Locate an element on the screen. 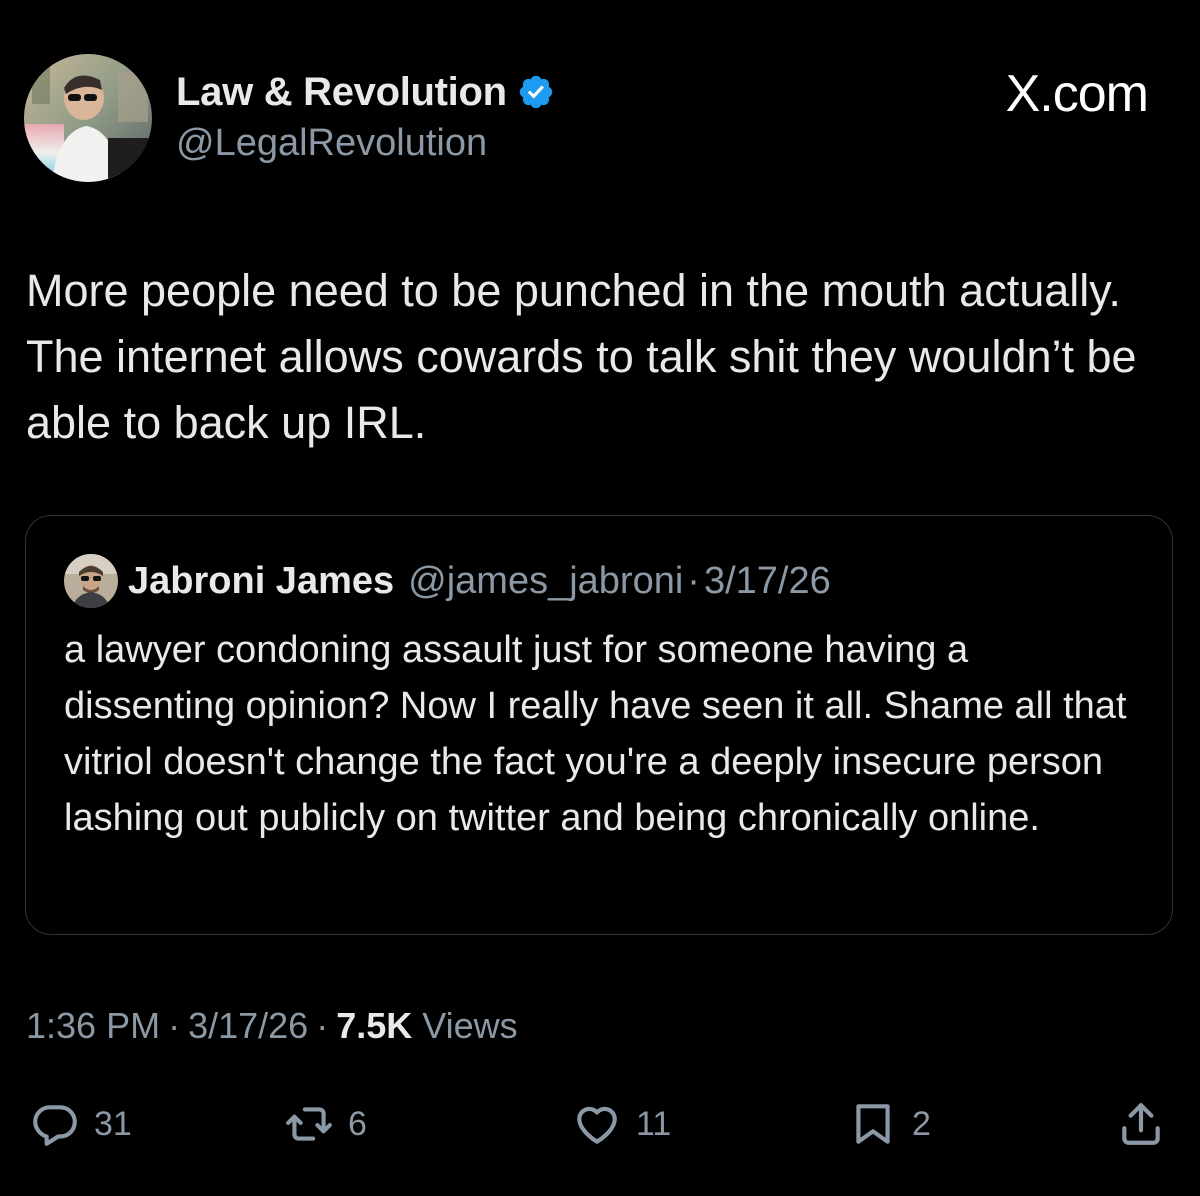 The width and height of the screenshot is (1200, 1196). like-count: 11 is located at coordinates (654, 1123).